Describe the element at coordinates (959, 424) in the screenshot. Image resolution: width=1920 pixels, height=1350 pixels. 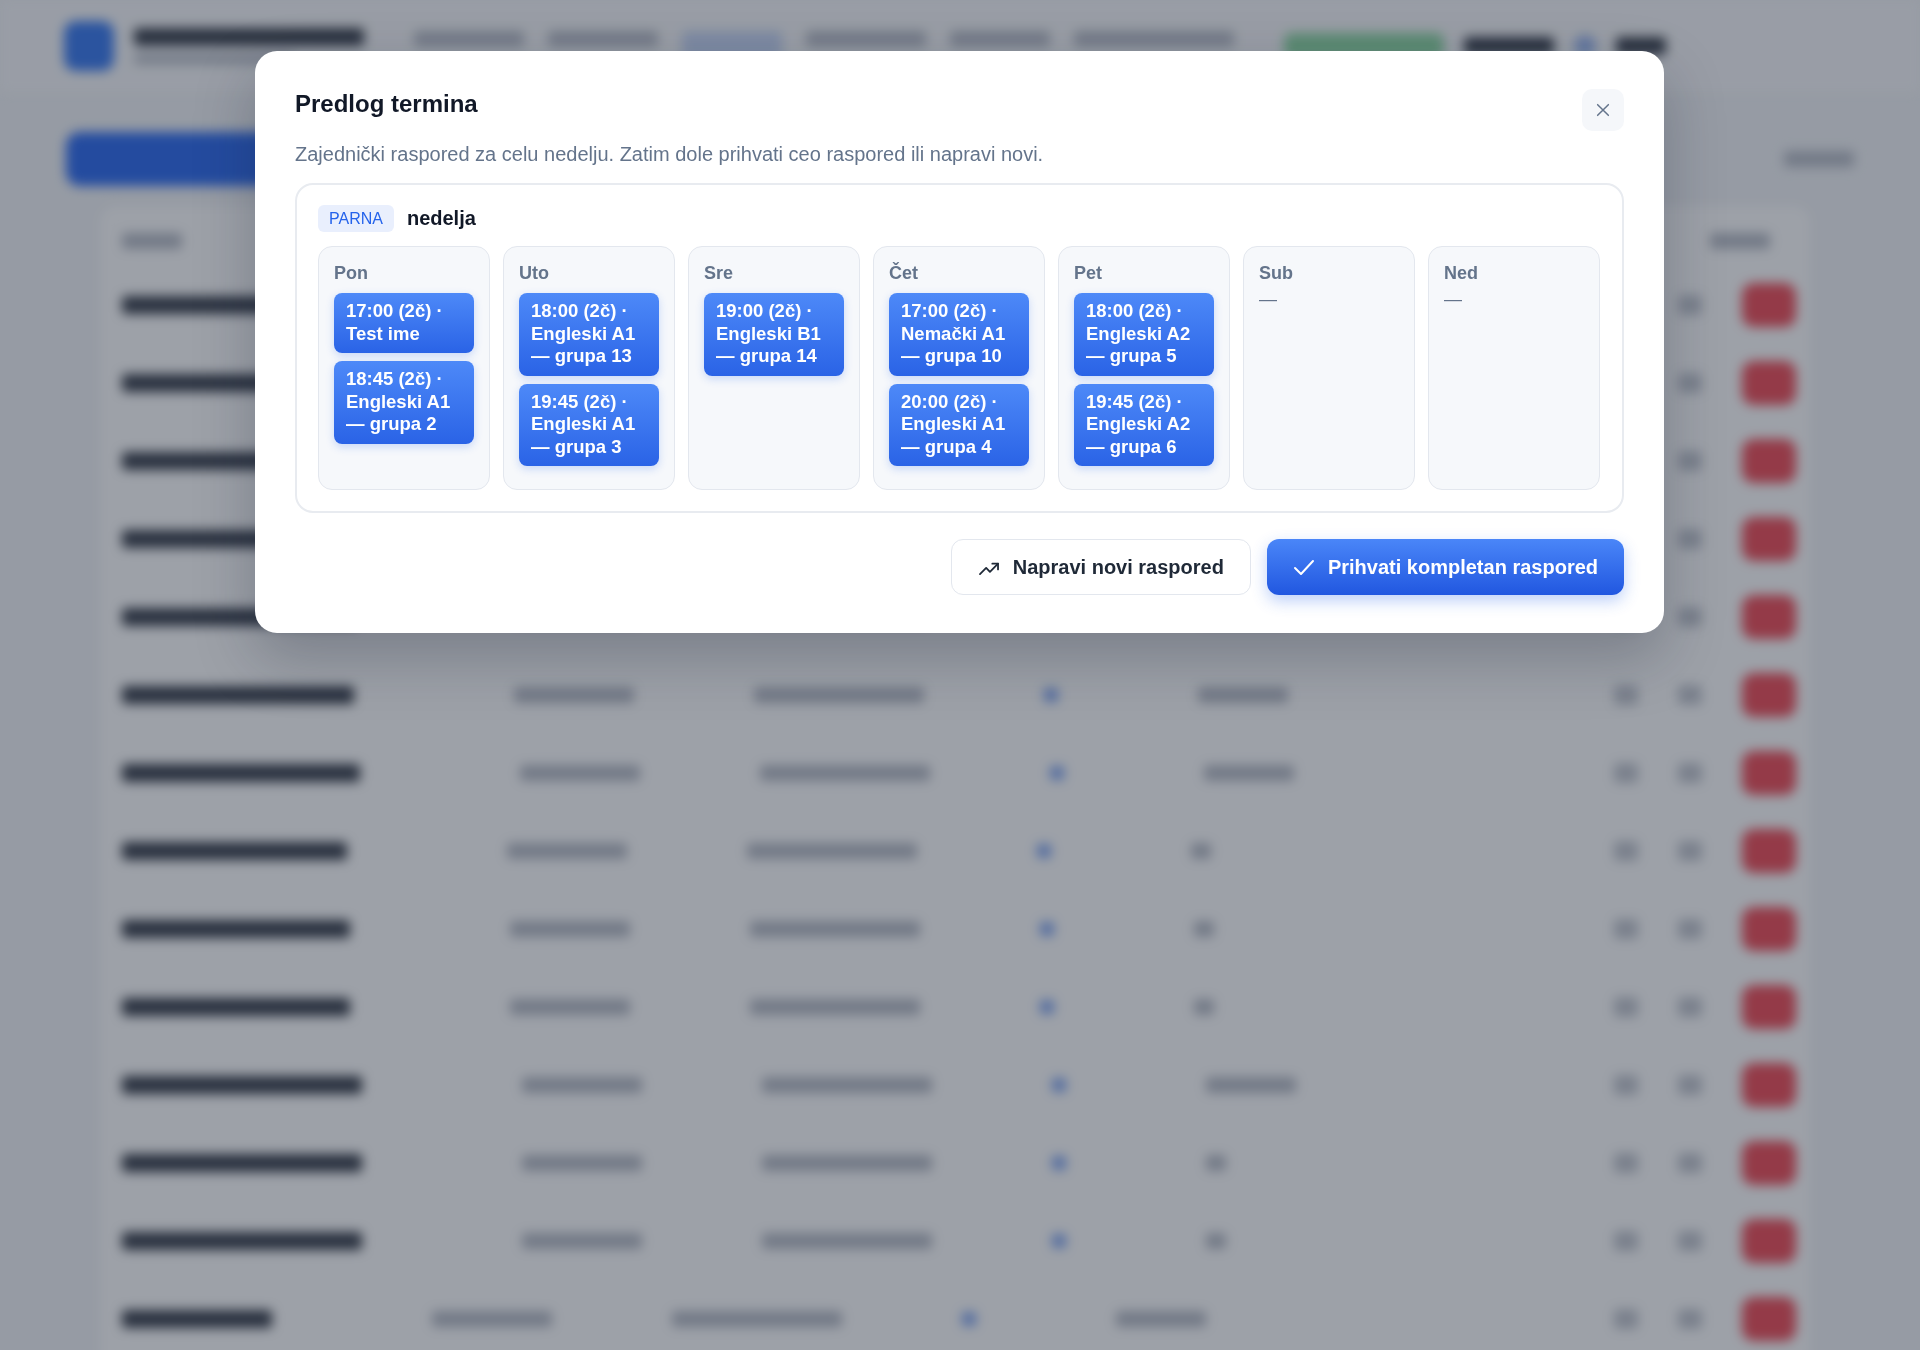
I see `class-slot: 20:00 (2č) · Engleski A1 — grupa 4` at that location.